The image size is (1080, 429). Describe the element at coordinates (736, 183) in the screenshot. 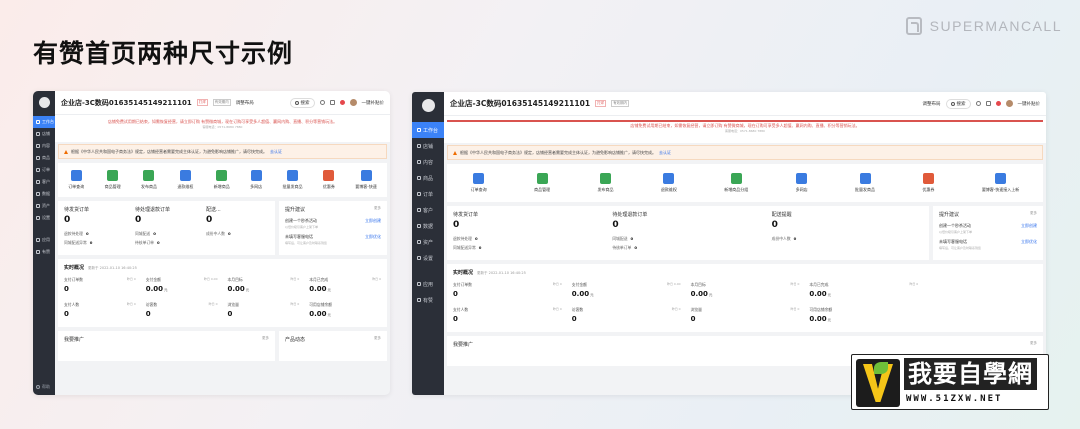

I see `quick-action: 新增商品分组` at that location.